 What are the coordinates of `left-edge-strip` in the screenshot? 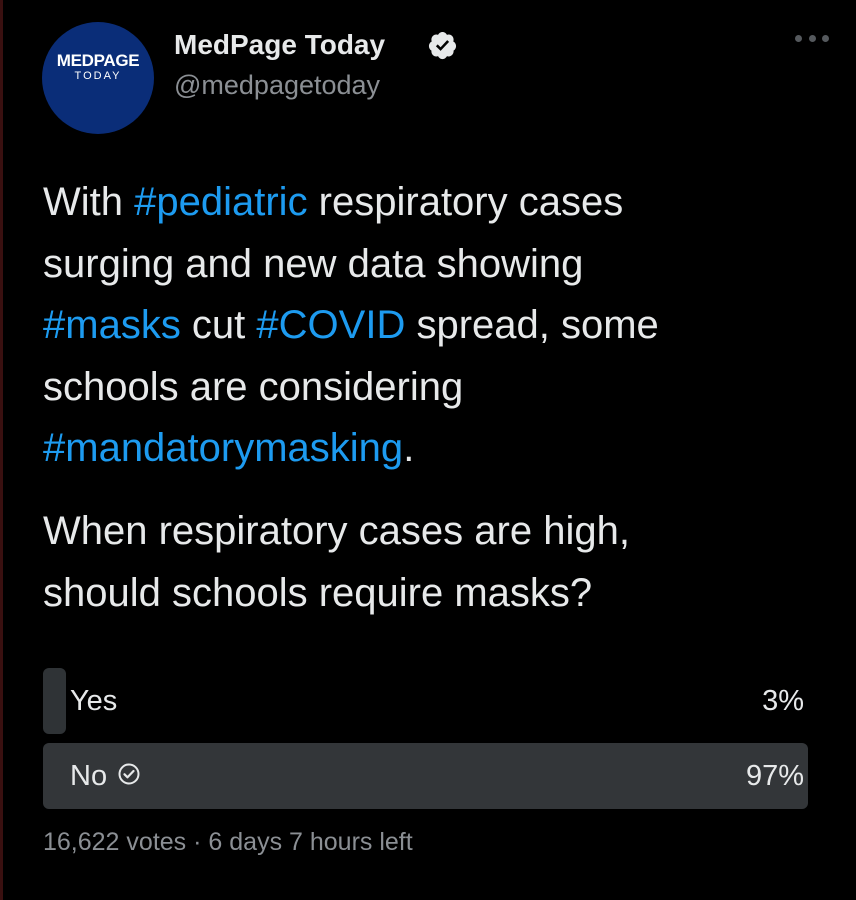 It's located at (1, 450).